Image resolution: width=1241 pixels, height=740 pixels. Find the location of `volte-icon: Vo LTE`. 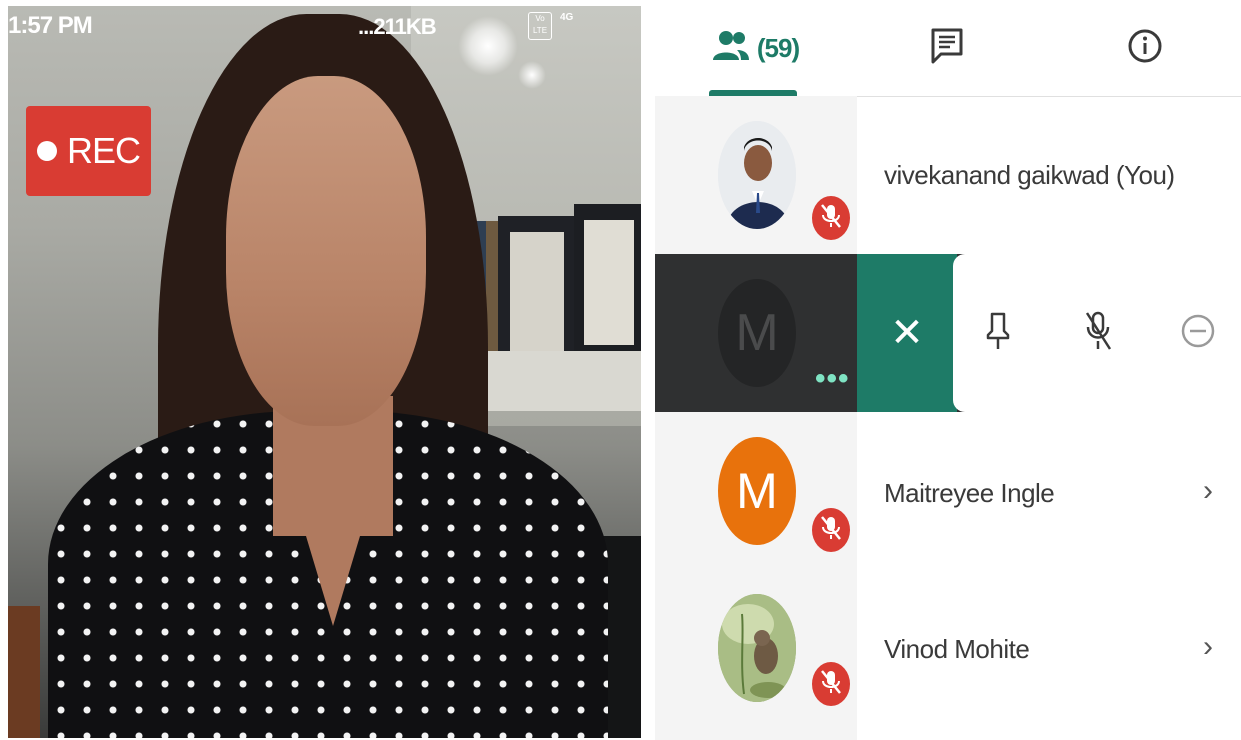

volte-icon: Vo LTE is located at coordinates (540, 26).